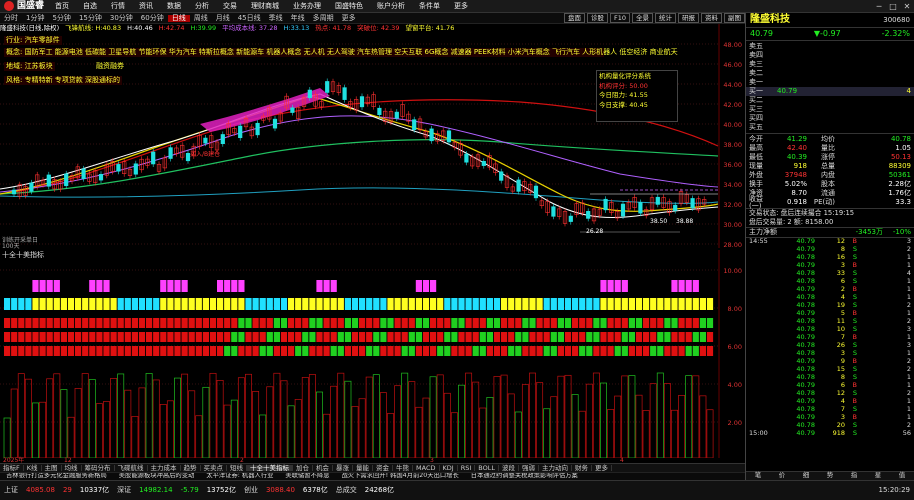  I want to click on indicator-tab: KDJ, so click(449, 468).